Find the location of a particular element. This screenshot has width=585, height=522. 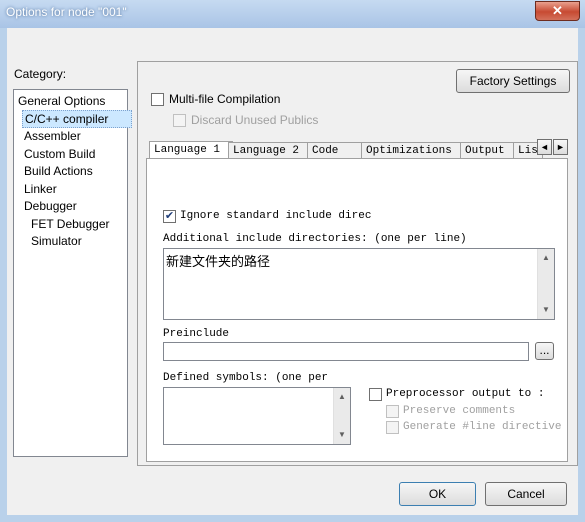

close-icon: ✕ is located at coordinates (557, 10).